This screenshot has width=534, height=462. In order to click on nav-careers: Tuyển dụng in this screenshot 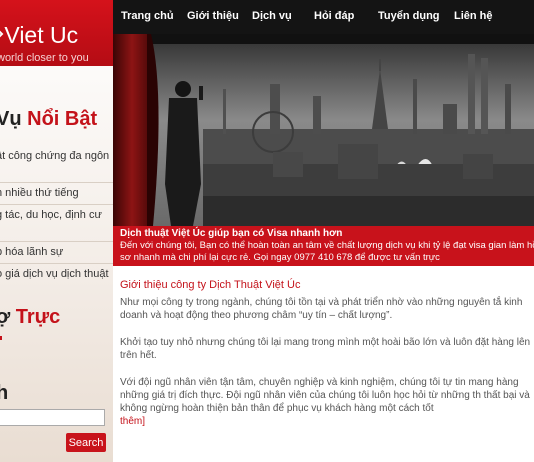, I will do `click(409, 16)`.